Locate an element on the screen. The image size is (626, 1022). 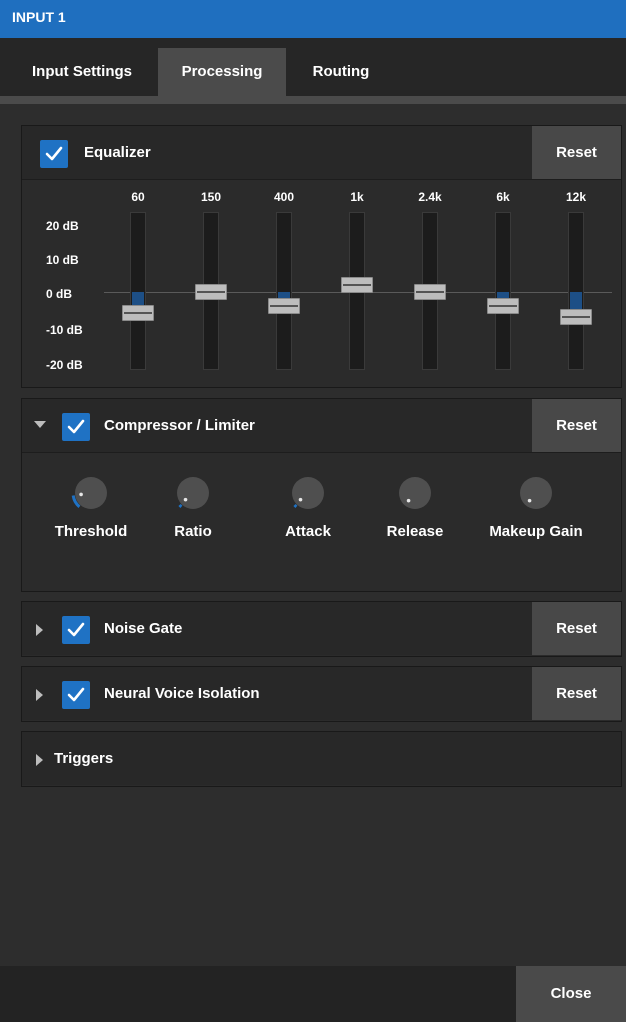
title-bar: INPUT 1 is located at coordinates (313, 19).